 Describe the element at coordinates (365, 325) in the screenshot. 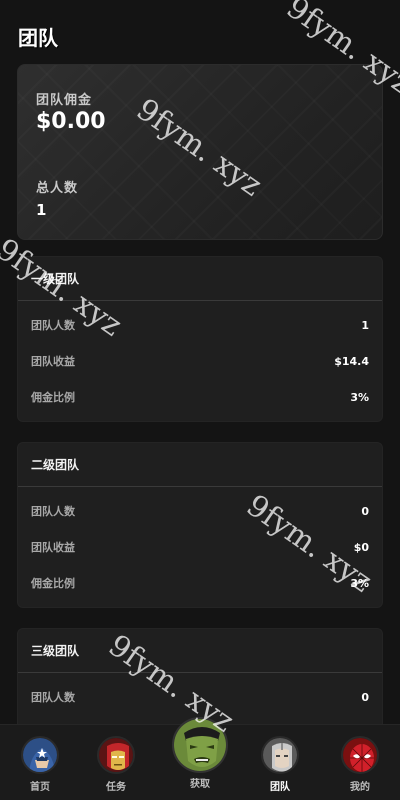

I see `row-value: 1` at that location.